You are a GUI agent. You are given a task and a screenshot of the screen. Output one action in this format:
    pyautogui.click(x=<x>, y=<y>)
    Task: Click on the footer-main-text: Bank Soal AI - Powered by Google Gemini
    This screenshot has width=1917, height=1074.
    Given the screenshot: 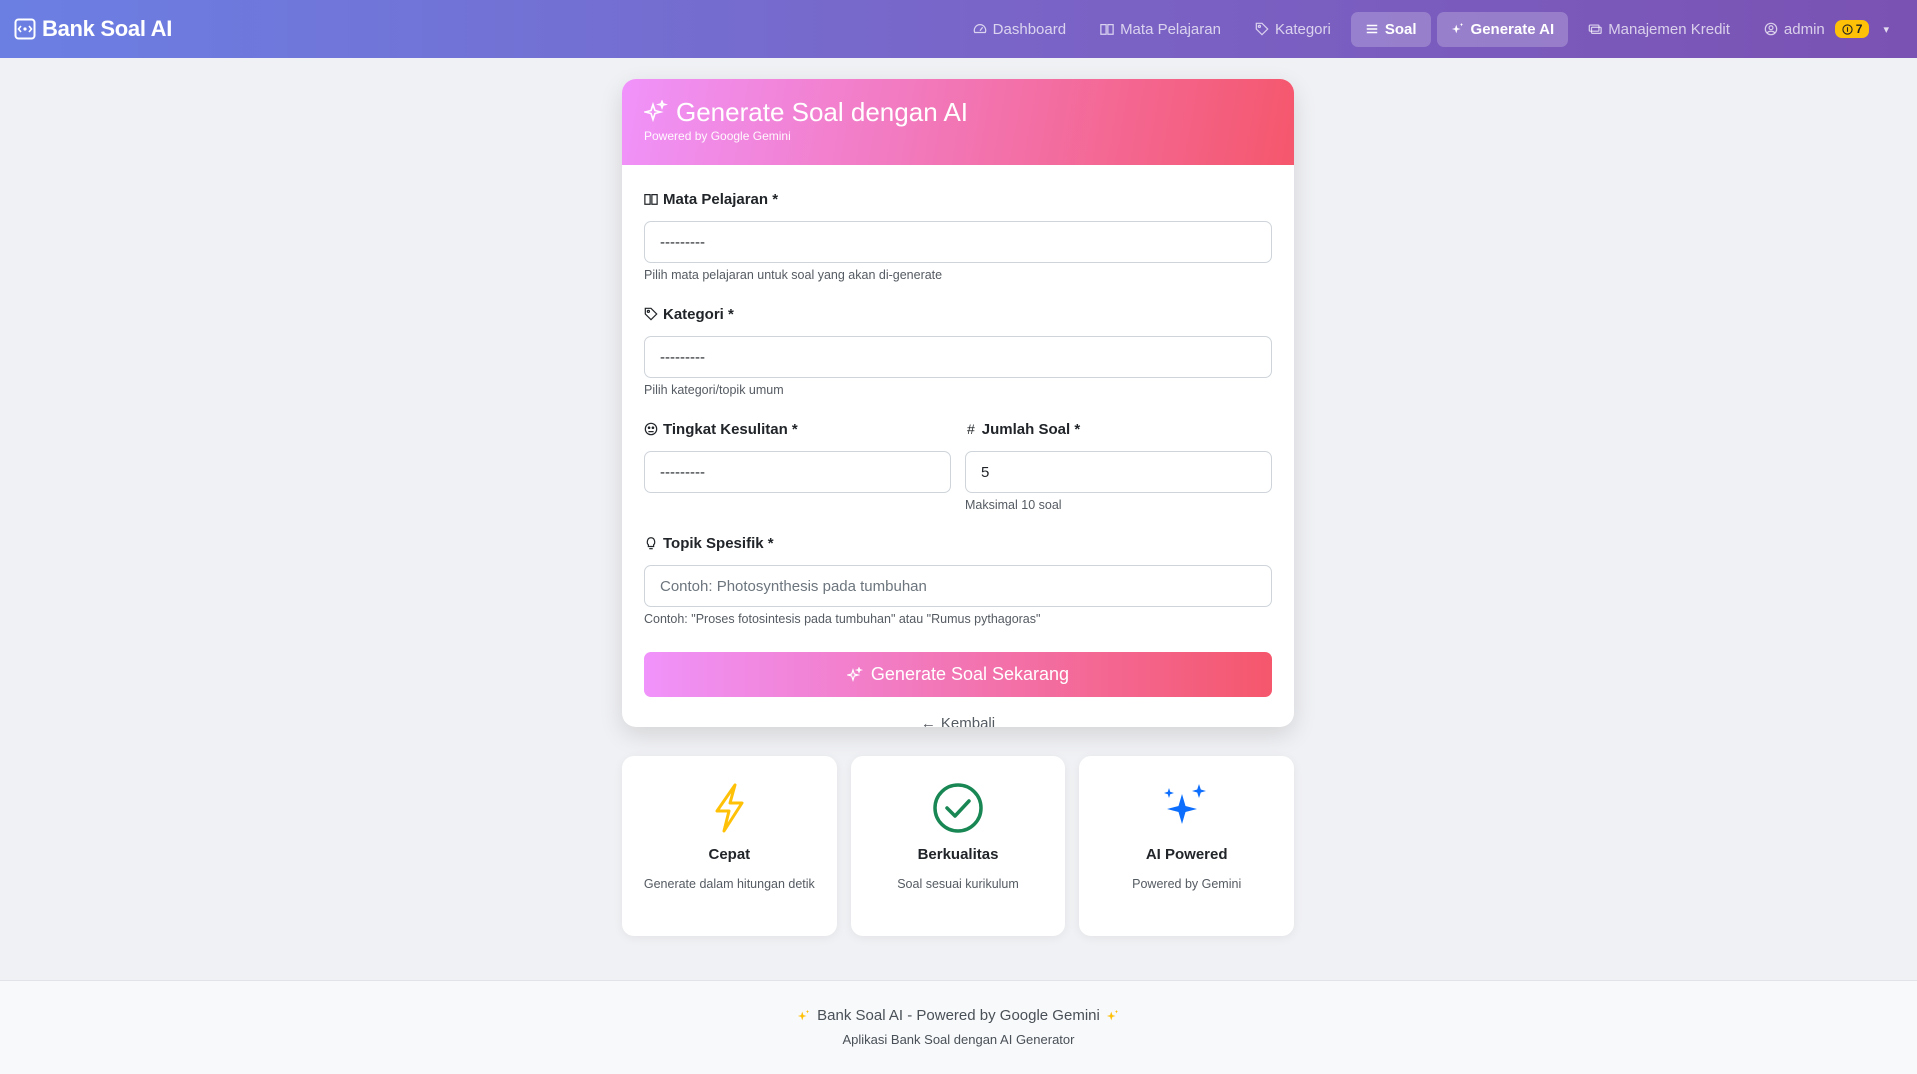 What is the action you would take?
    pyautogui.click(x=958, y=1015)
    